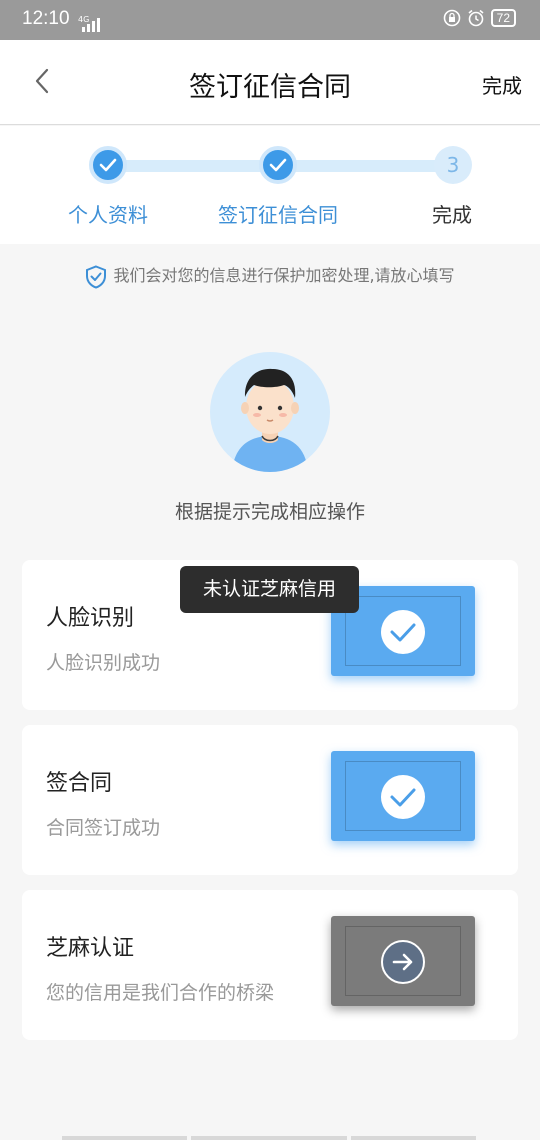 This screenshot has height=1140, width=540. Describe the element at coordinates (160, 993) in the screenshot. I see `card-subtitle: 您的信用是我们合作的桥梁` at that location.